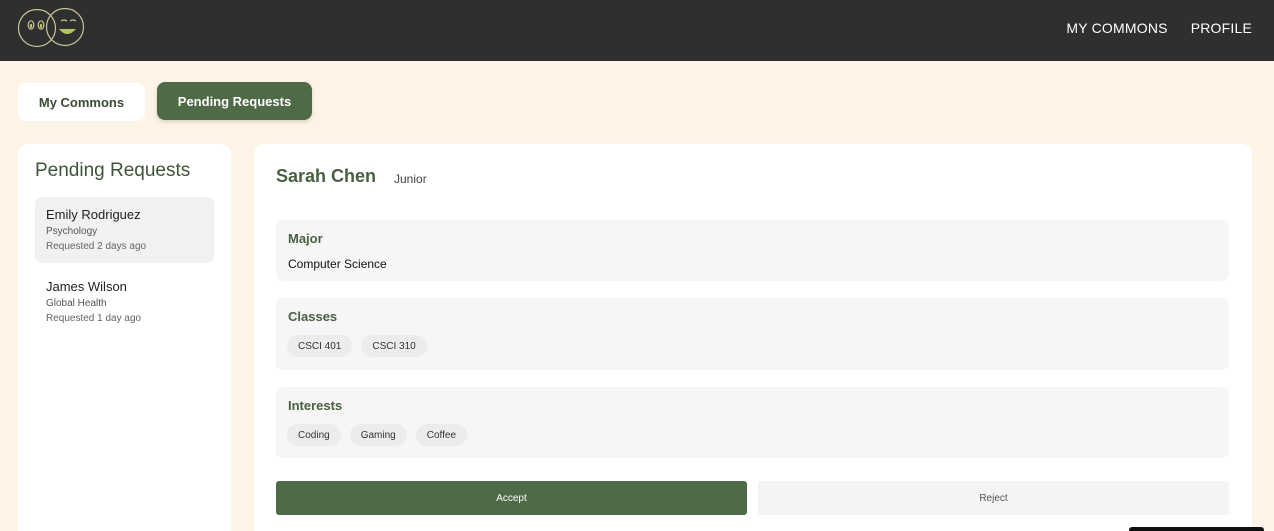  I want to click on interests-chips: Coding Gaming Coffee, so click(377, 435).